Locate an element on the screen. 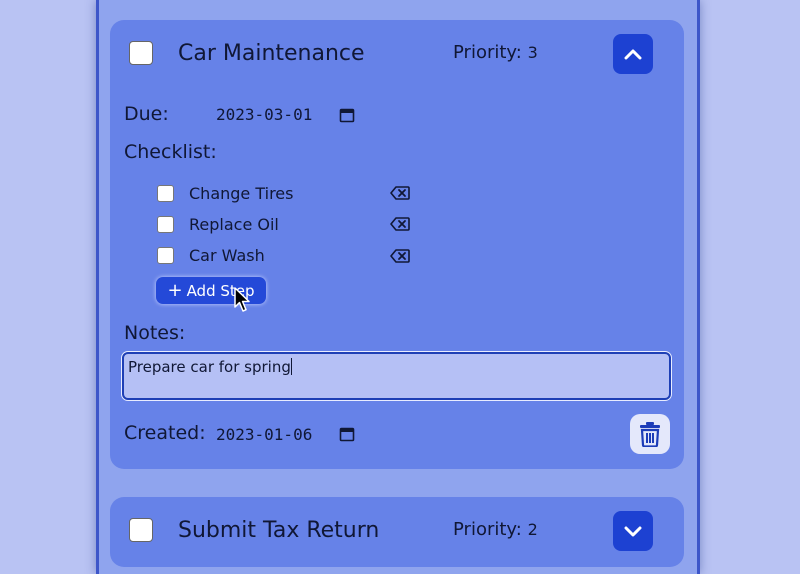 Image resolution: width=800 pixels, height=574 pixels. notes-text: Prepare car for spring is located at coordinates (209, 367).